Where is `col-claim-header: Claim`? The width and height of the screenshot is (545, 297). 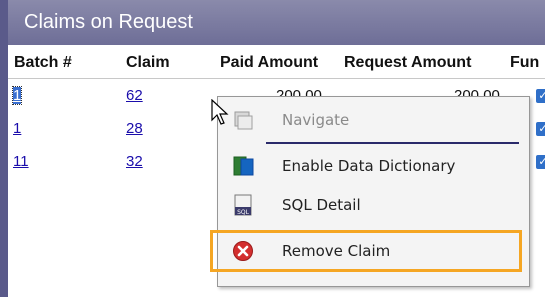 col-claim-header: Claim is located at coordinates (148, 63).